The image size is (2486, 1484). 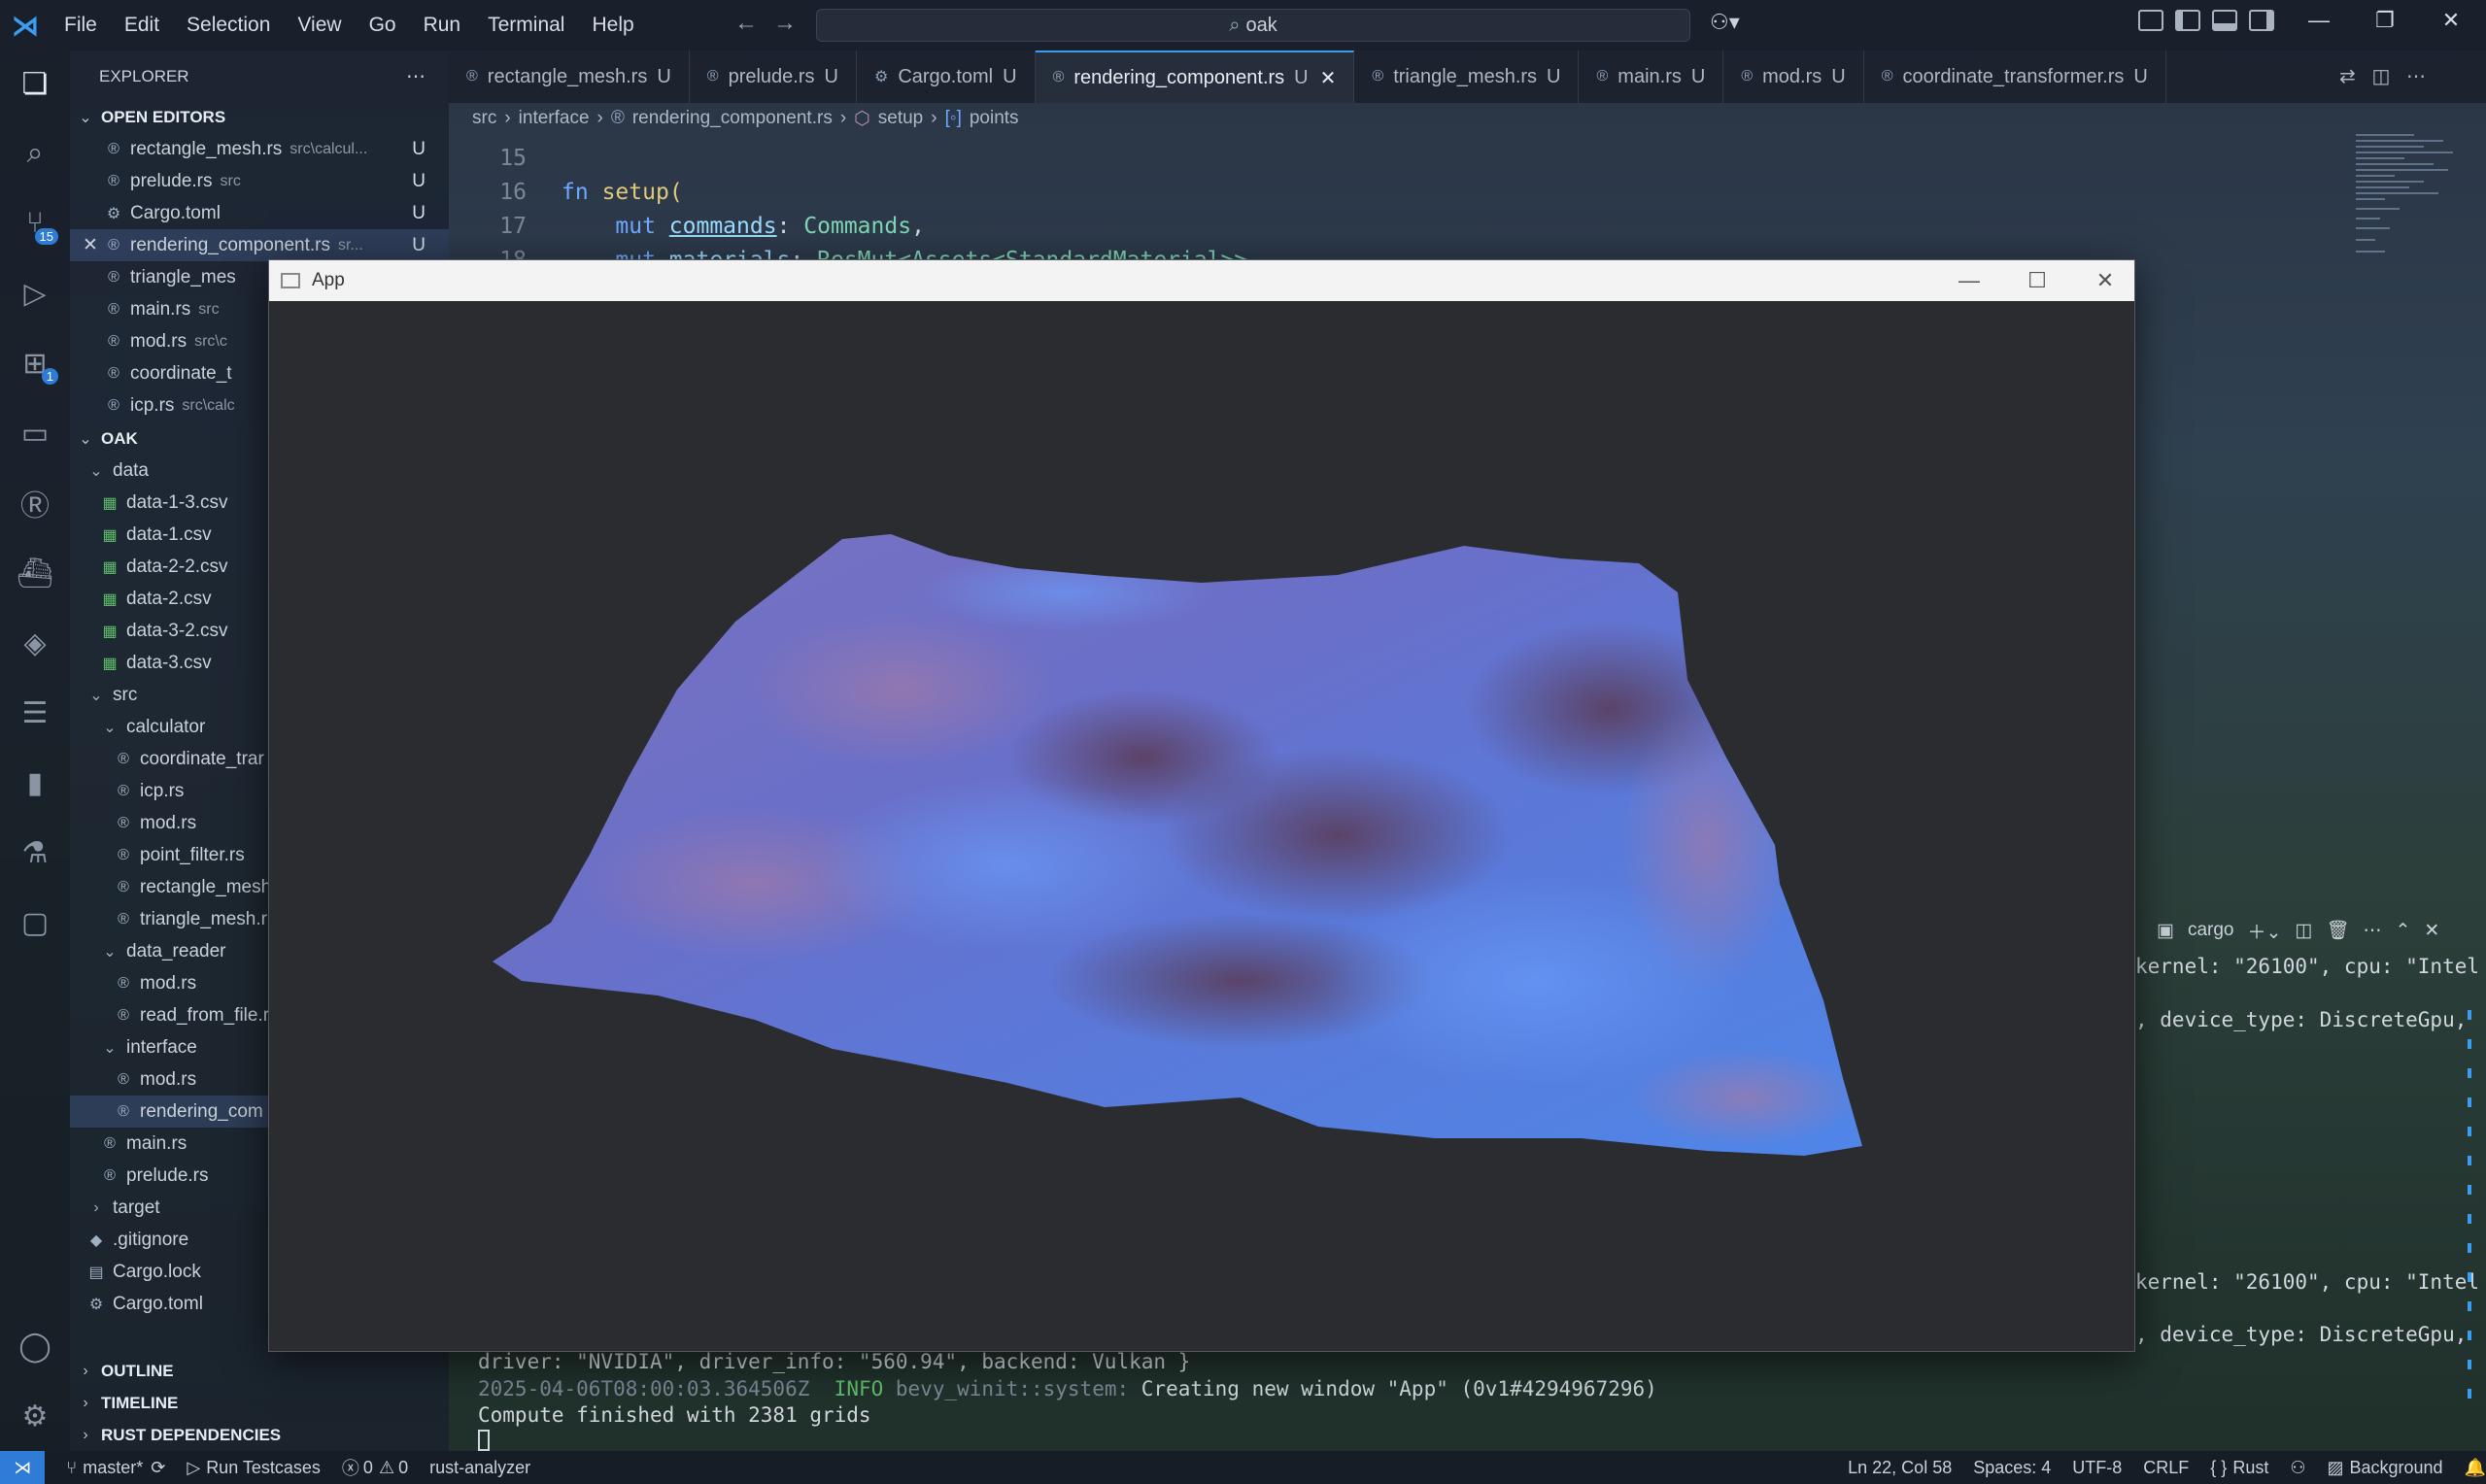 I want to click on docker-icon: ⛴, so click(x=35, y=573).